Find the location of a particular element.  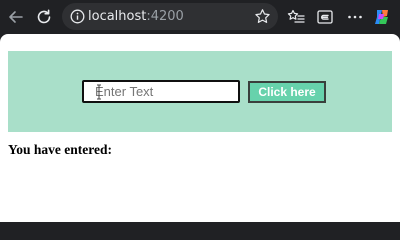

favorites-bar-icon is located at coordinates (296, 17).